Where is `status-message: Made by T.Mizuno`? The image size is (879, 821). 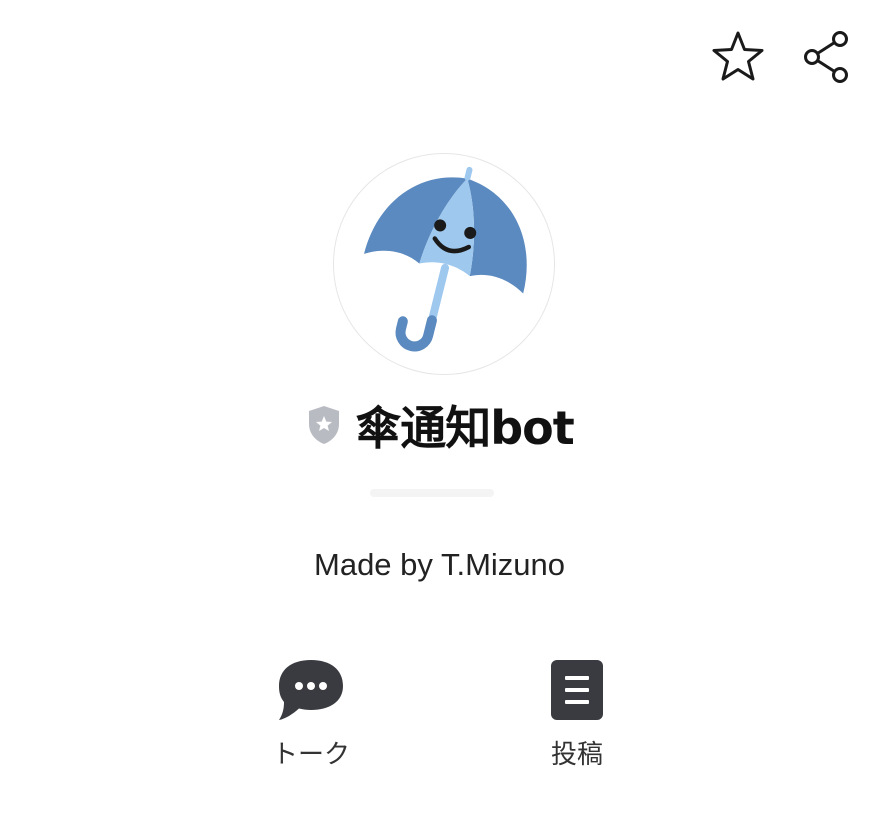
status-message: Made by T.Mizuno is located at coordinates (439, 564).